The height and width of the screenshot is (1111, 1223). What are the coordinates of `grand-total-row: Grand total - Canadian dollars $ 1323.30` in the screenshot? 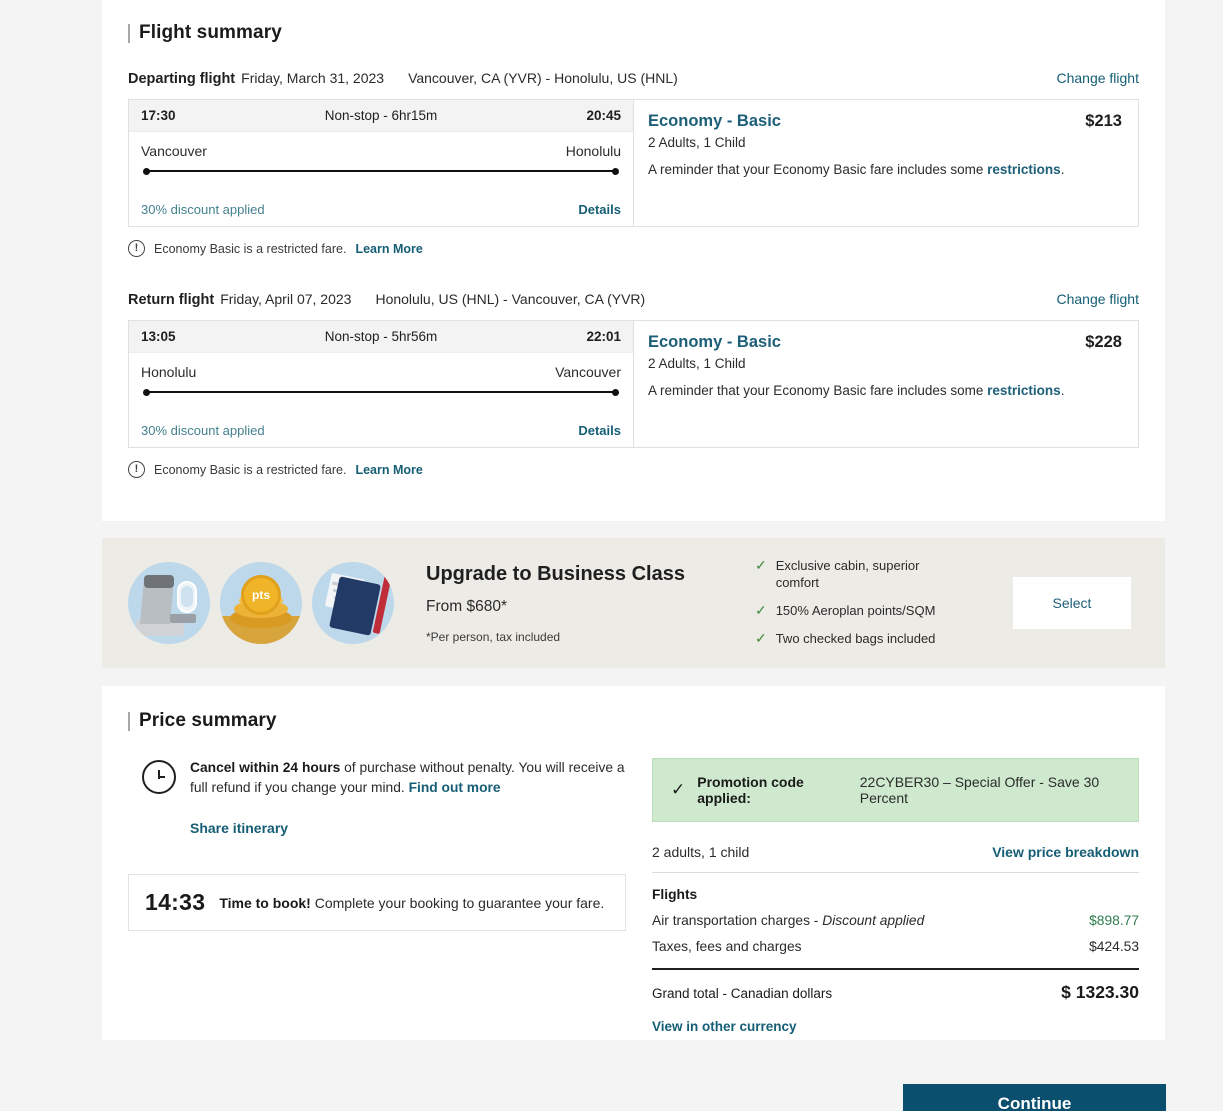 It's located at (895, 992).